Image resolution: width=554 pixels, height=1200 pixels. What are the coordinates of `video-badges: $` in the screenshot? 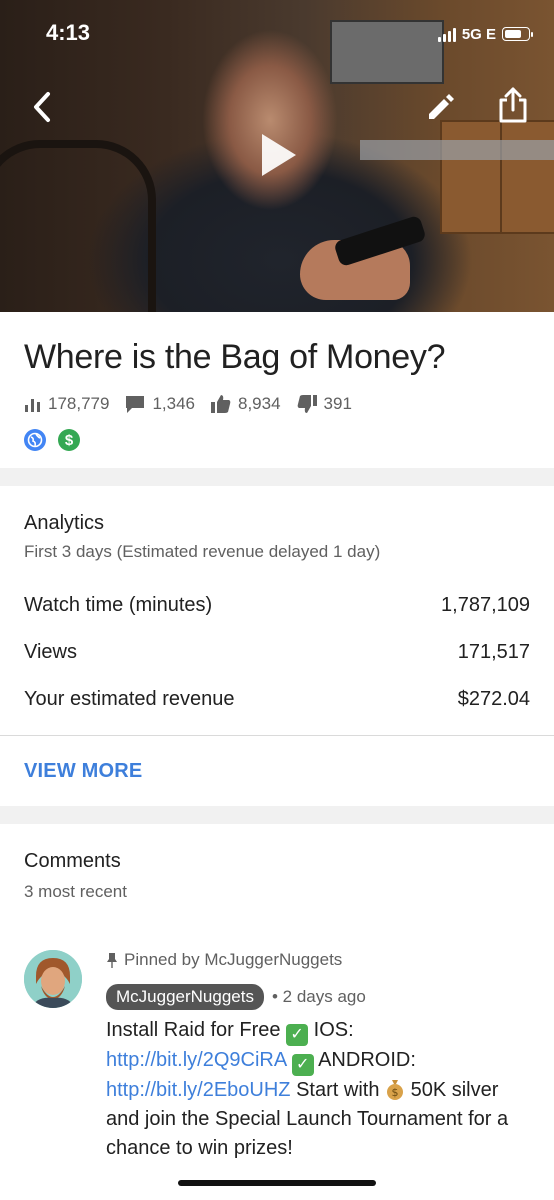 It's located at (52, 440).